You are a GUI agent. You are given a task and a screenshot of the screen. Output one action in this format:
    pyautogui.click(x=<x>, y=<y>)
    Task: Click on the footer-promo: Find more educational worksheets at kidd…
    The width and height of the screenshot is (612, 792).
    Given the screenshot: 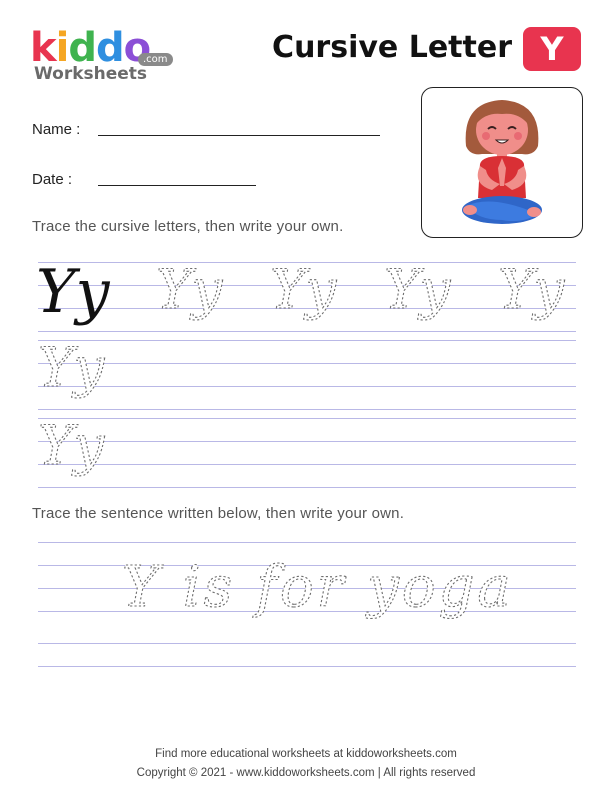 What is the action you would take?
    pyautogui.click(x=306, y=754)
    